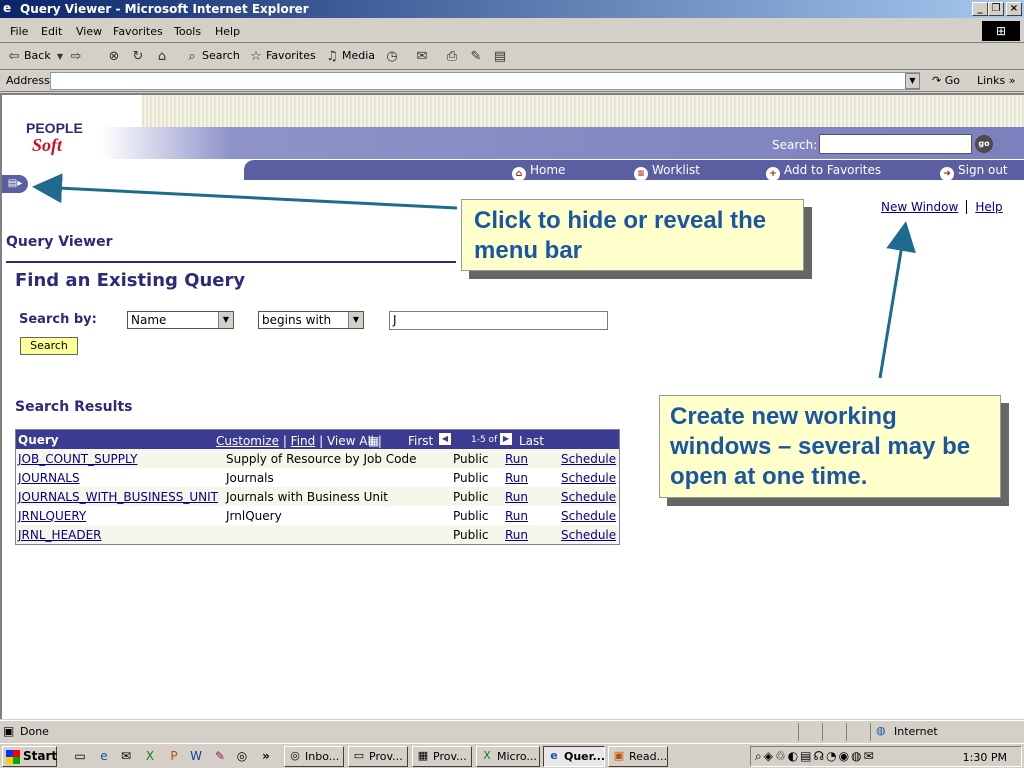 The height and width of the screenshot is (768, 1024). What do you see at coordinates (13, 757) in the screenshot?
I see `windows-flag-icon` at bounding box center [13, 757].